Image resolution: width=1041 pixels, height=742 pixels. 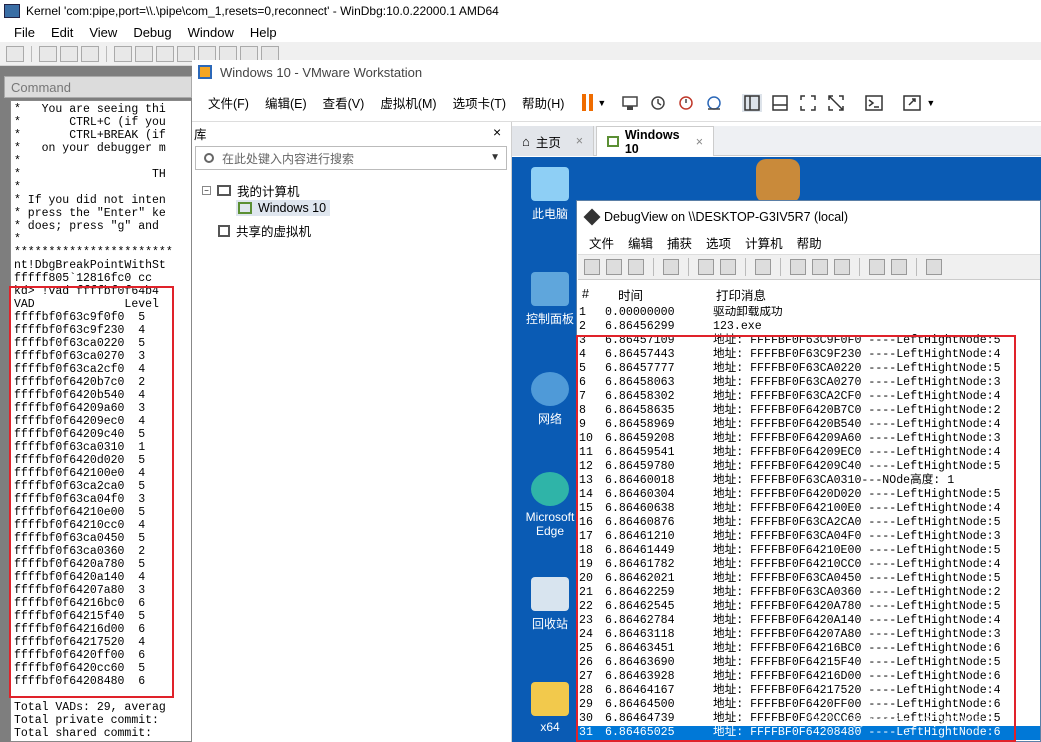 What do you see at coordinates (17, 161) in the screenshot?
I see `command-line: *` at bounding box center [17, 161].